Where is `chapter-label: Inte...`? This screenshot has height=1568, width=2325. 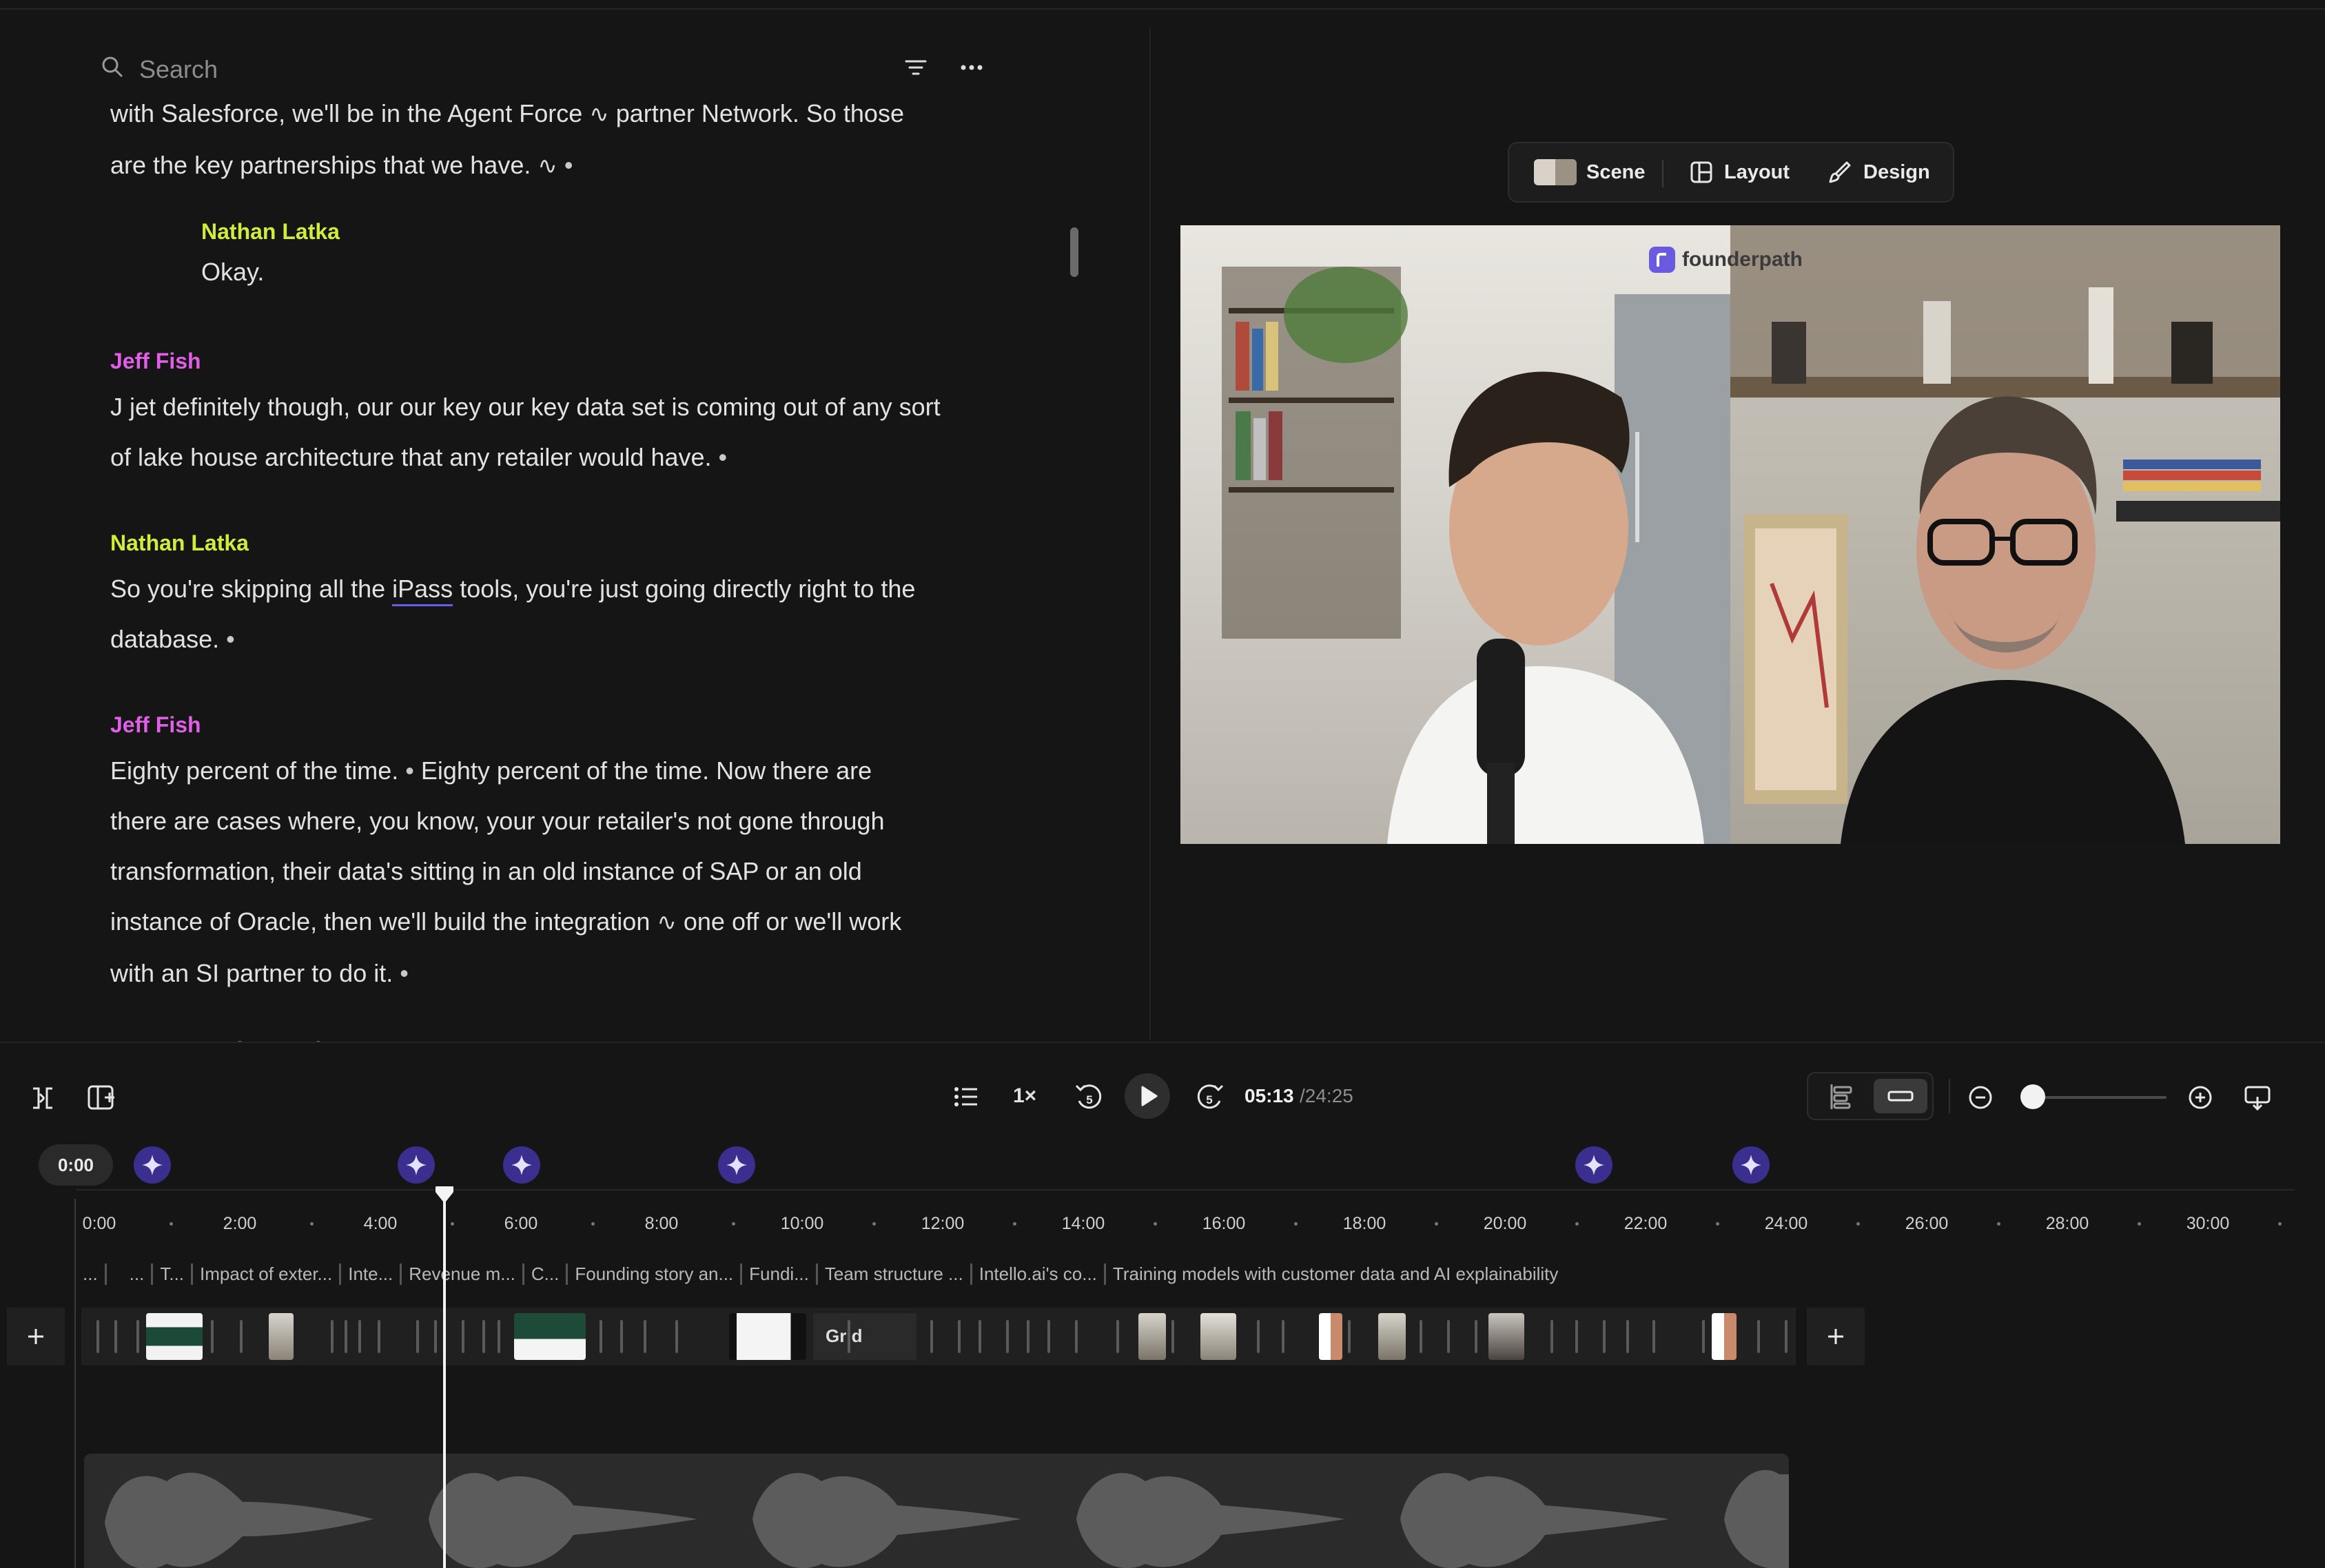 chapter-label: Inte... is located at coordinates (371, 1274).